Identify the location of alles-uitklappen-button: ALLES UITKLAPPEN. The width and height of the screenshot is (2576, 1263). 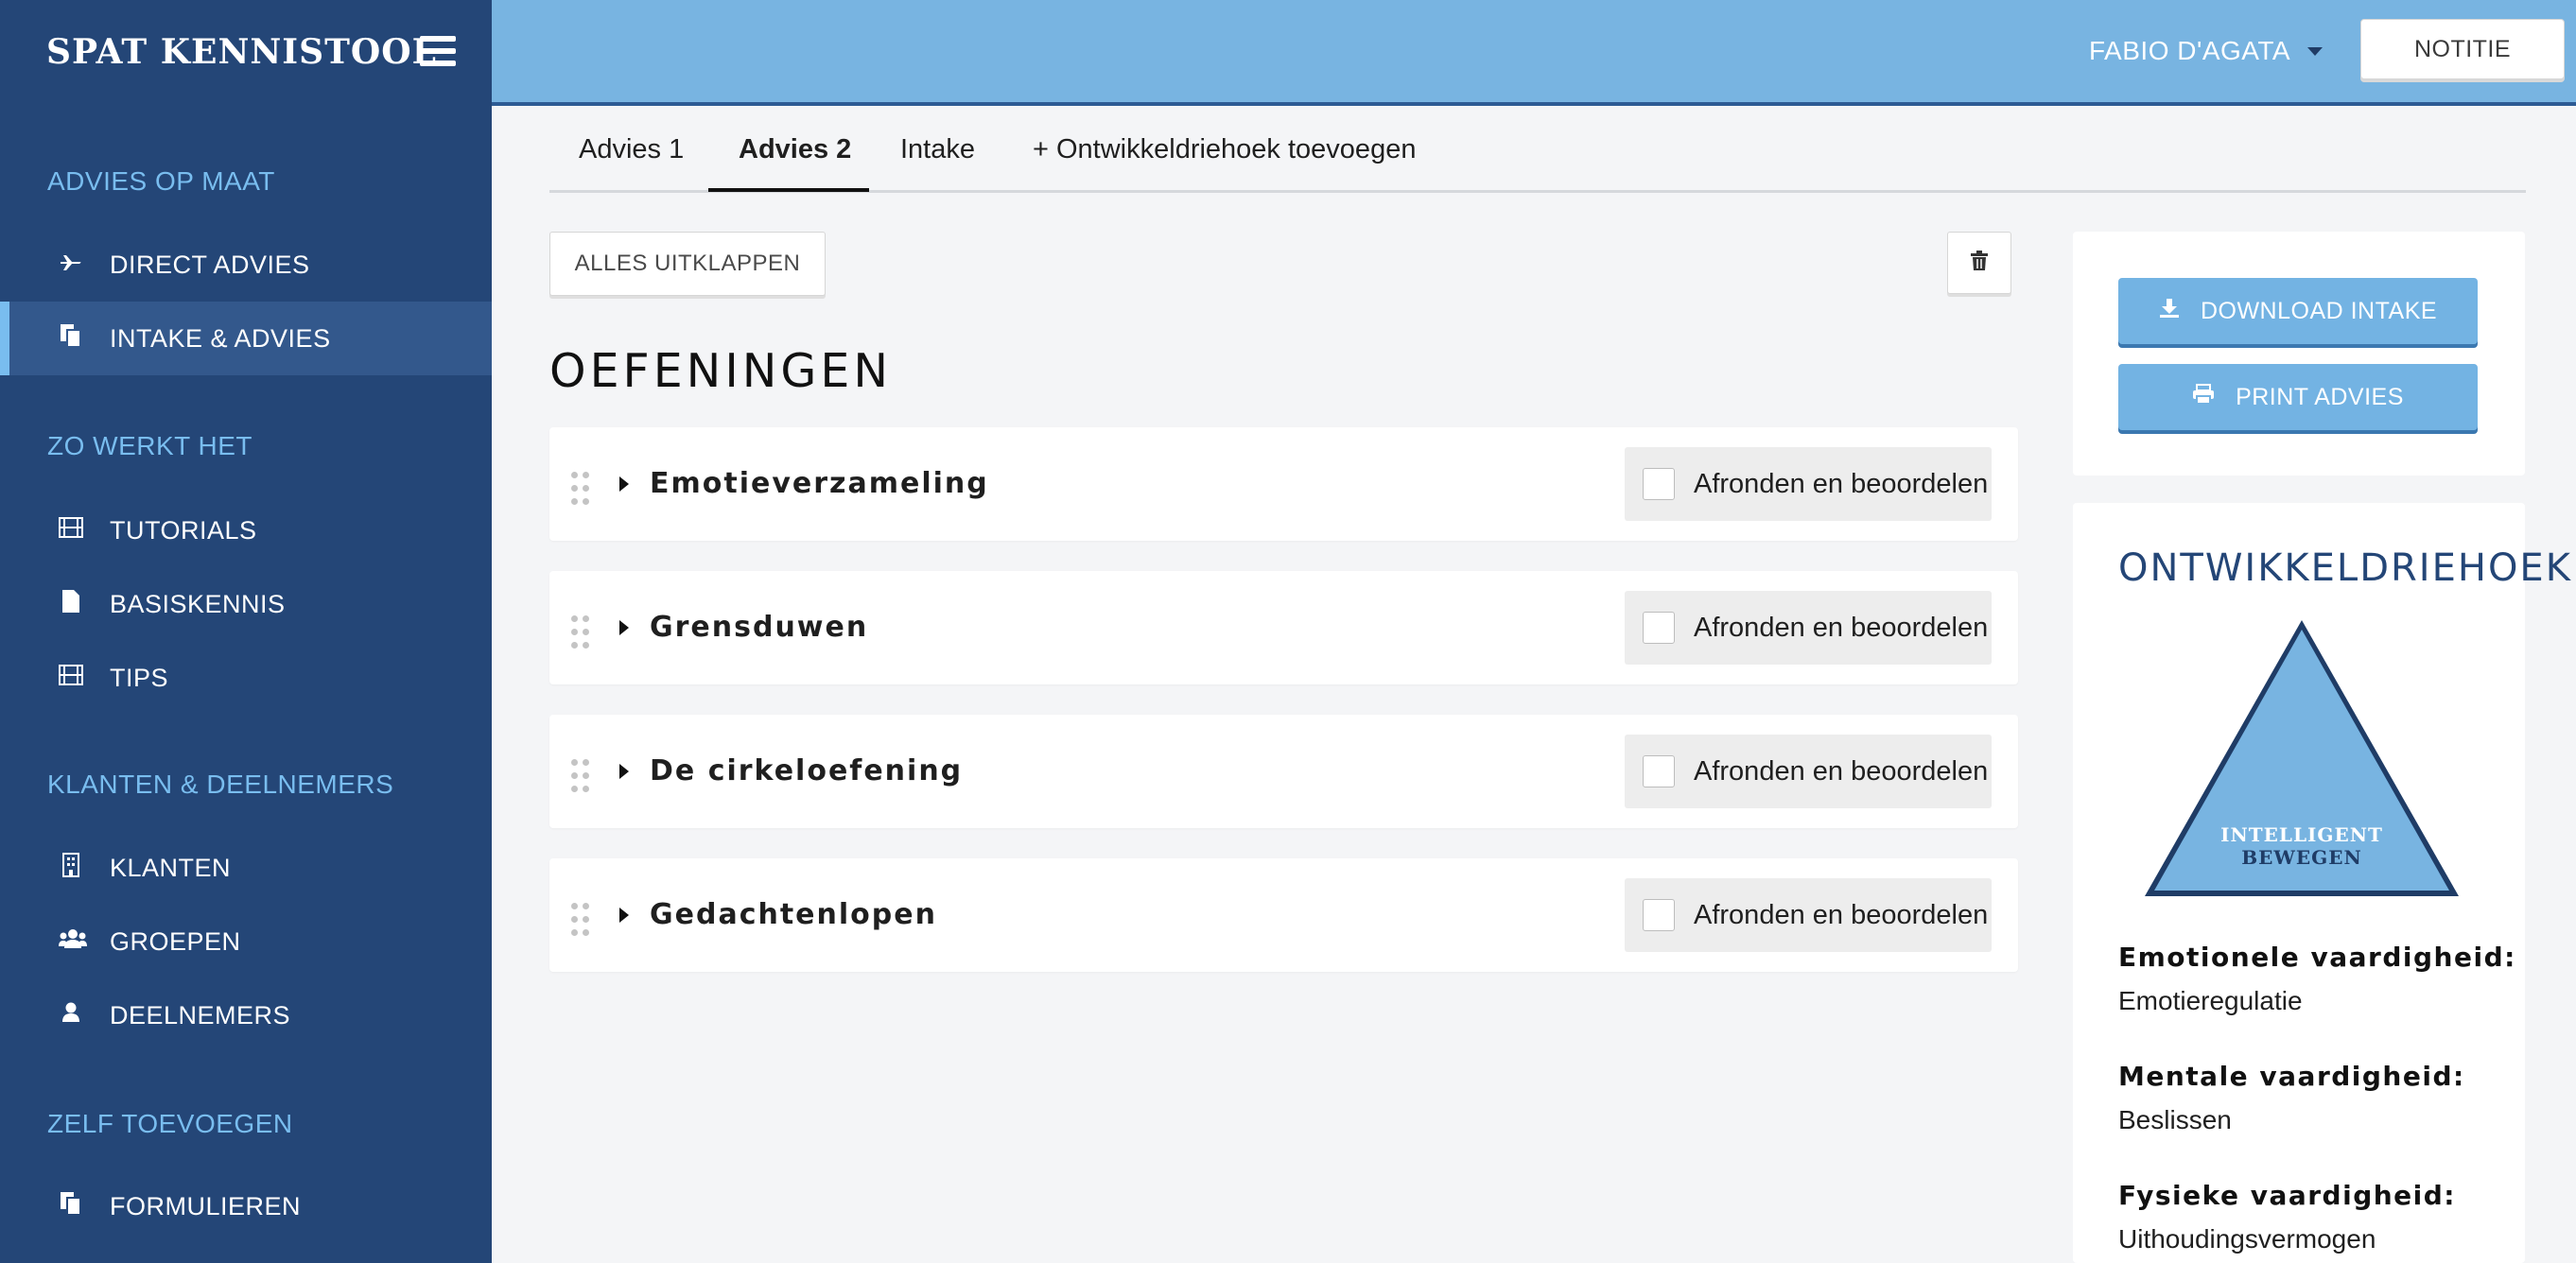
(687, 264).